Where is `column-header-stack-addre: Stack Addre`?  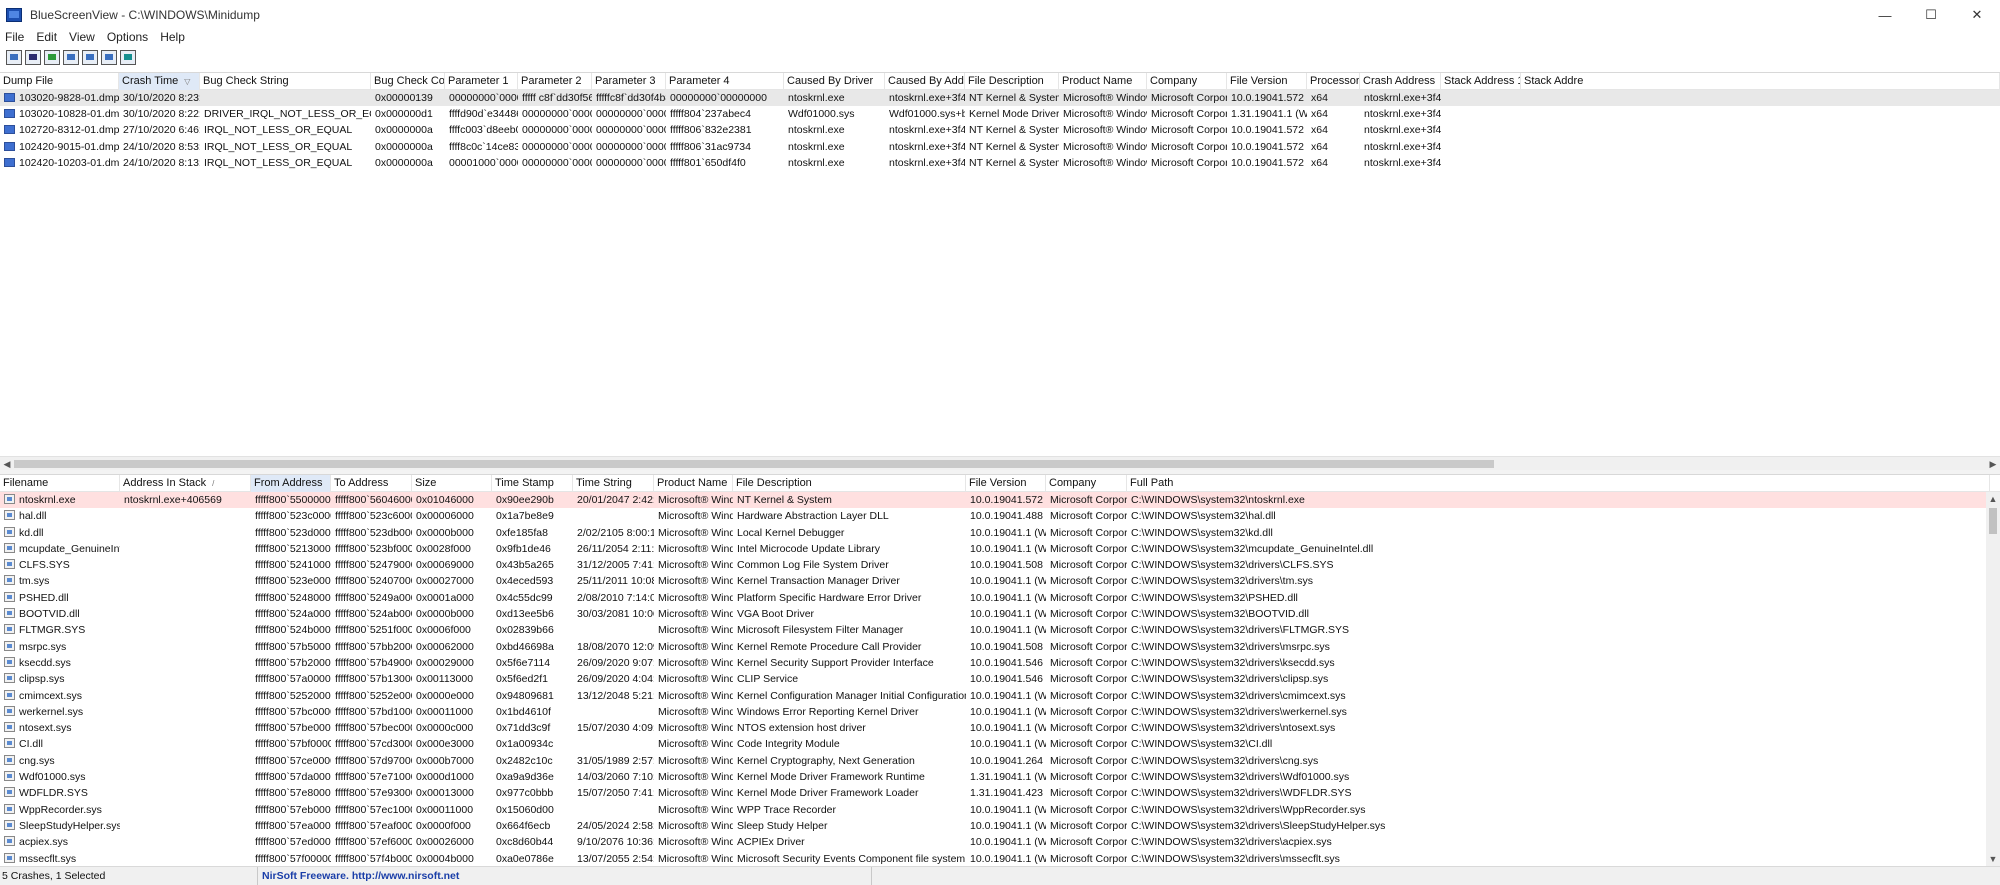
column-header-stack-addre: Stack Addre is located at coordinates (1760, 81).